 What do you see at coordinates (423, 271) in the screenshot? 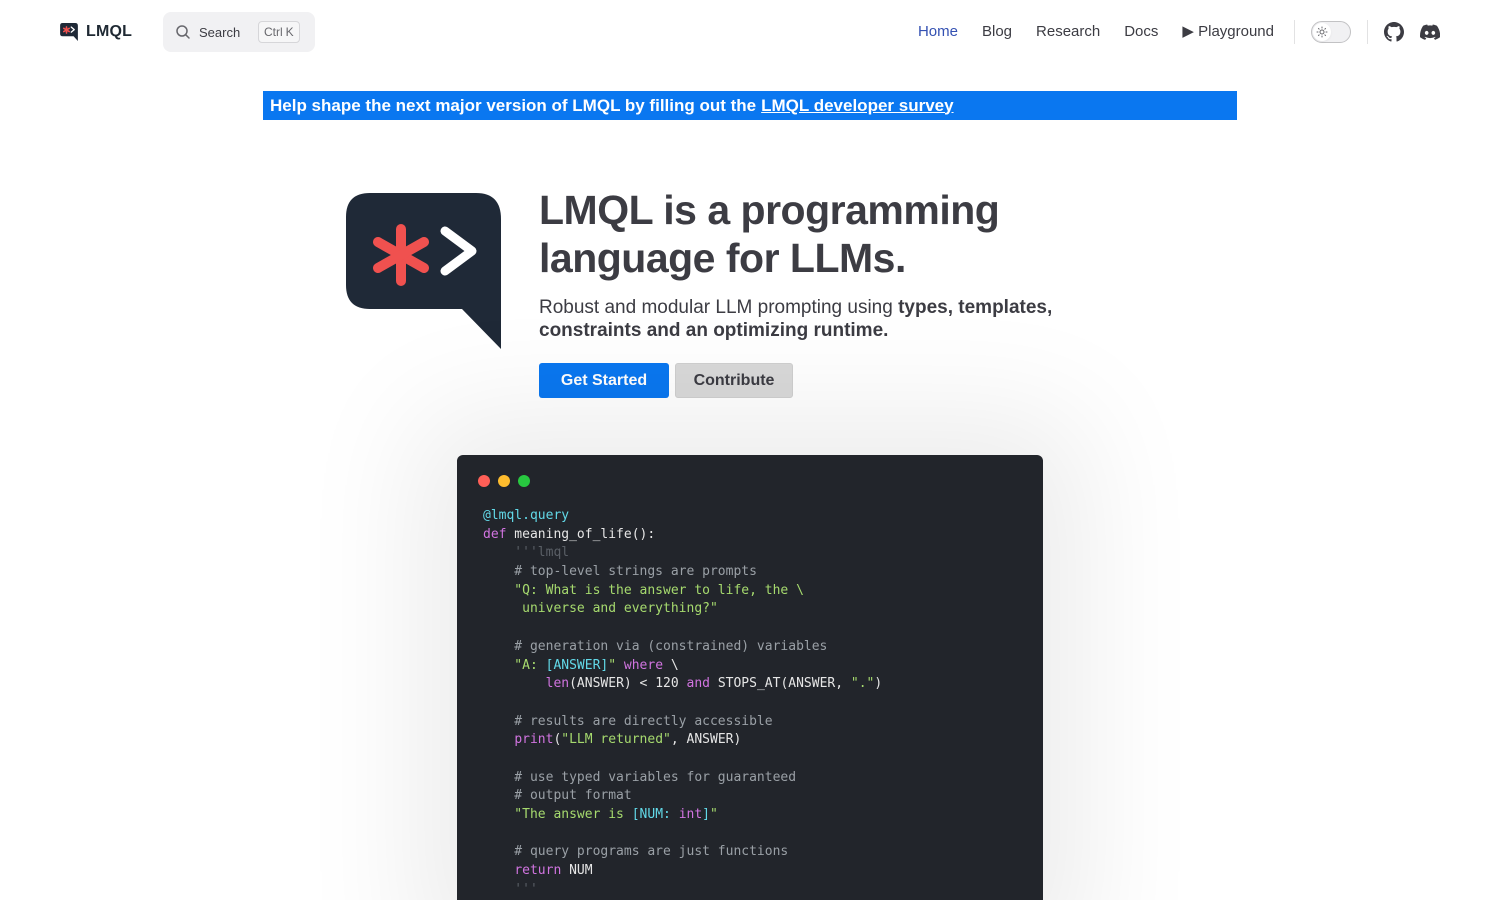
I see `hero-logo-icon` at bounding box center [423, 271].